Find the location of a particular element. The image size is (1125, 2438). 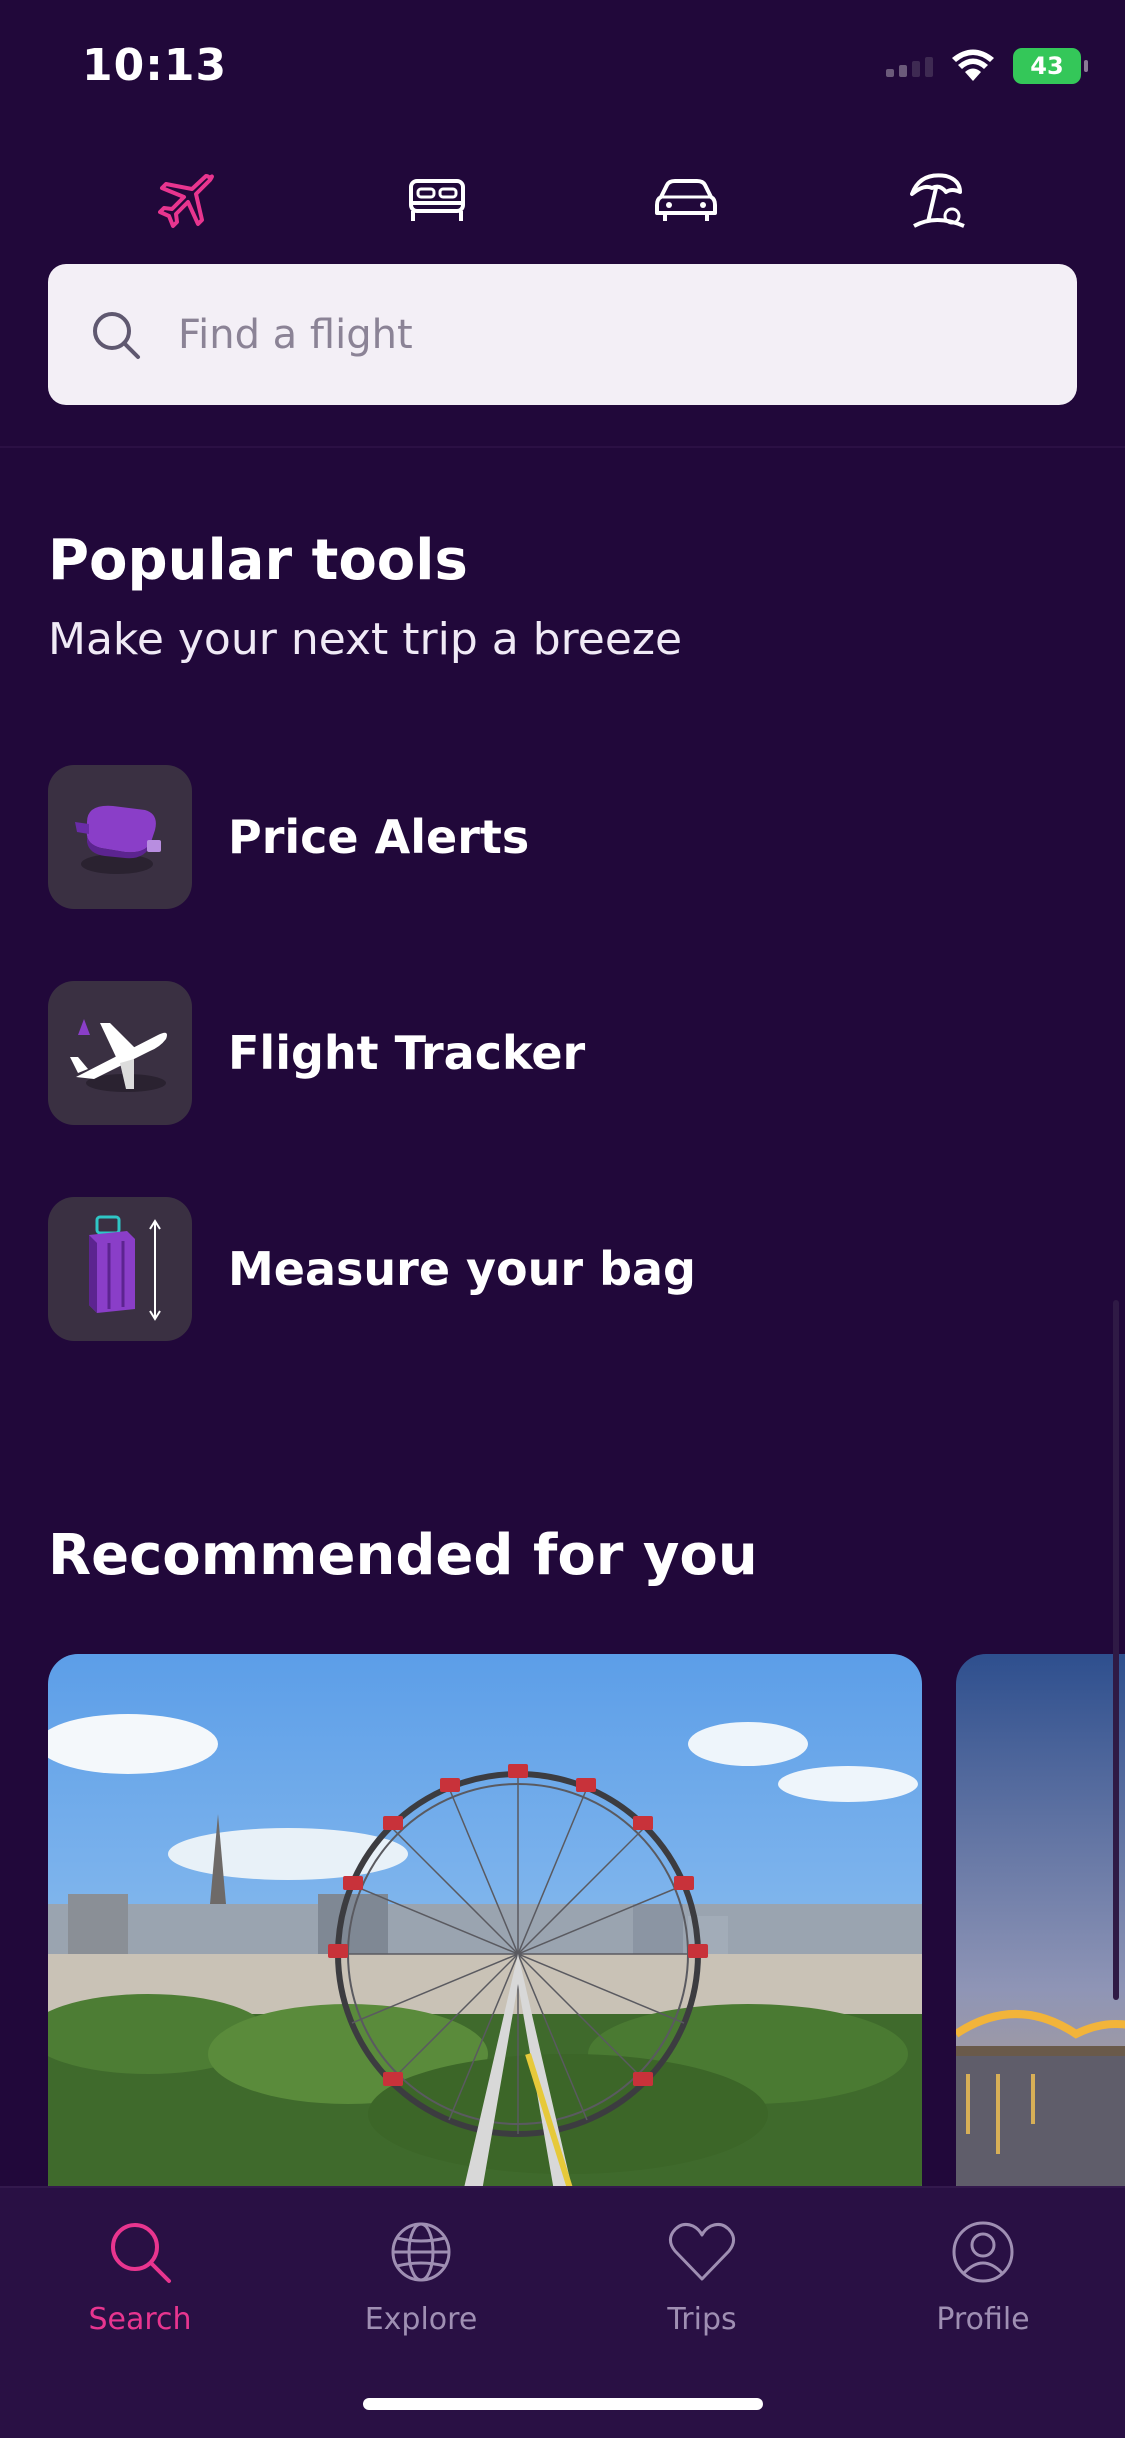

recommended-card-next is located at coordinates (1040, 1934).